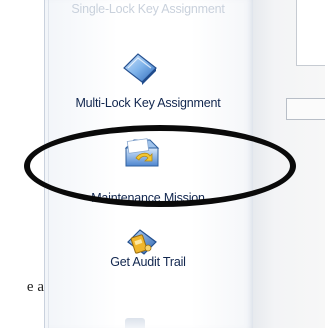 This screenshot has width=325, height=328. I want to click on sidebar-item-get-audit-trail: Get Audit Trail, so click(148, 256).